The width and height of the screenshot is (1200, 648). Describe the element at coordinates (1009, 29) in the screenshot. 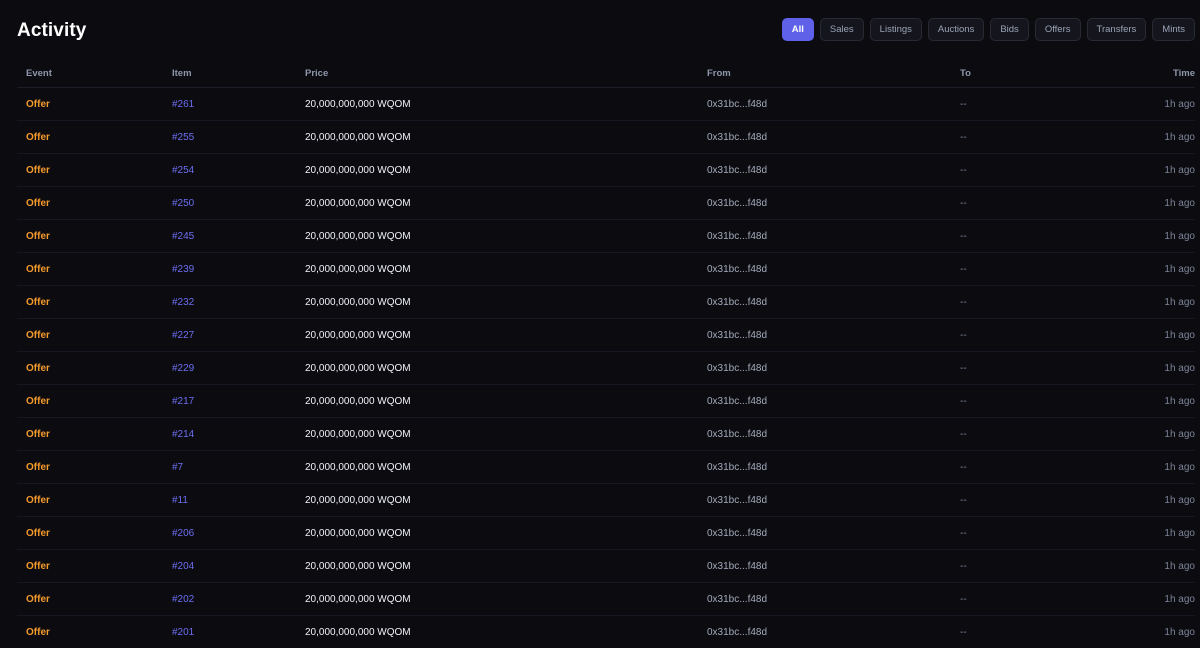

I see `filter-bids-button: Bids` at that location.